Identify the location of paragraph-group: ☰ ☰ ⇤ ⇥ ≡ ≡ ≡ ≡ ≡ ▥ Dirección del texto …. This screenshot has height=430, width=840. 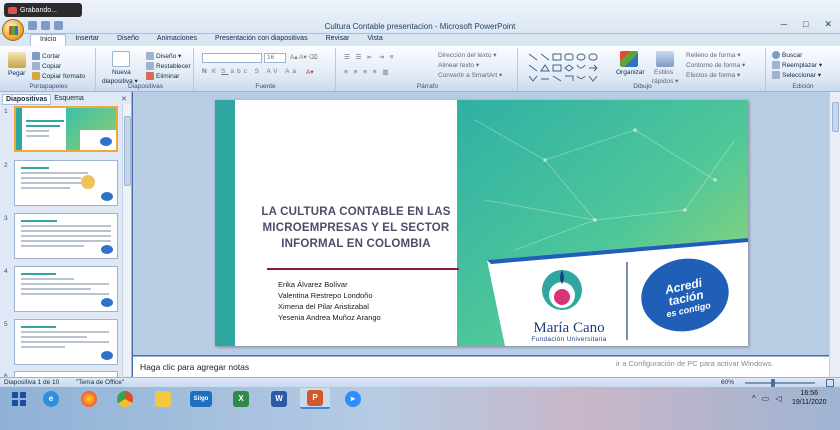
(428, 69).